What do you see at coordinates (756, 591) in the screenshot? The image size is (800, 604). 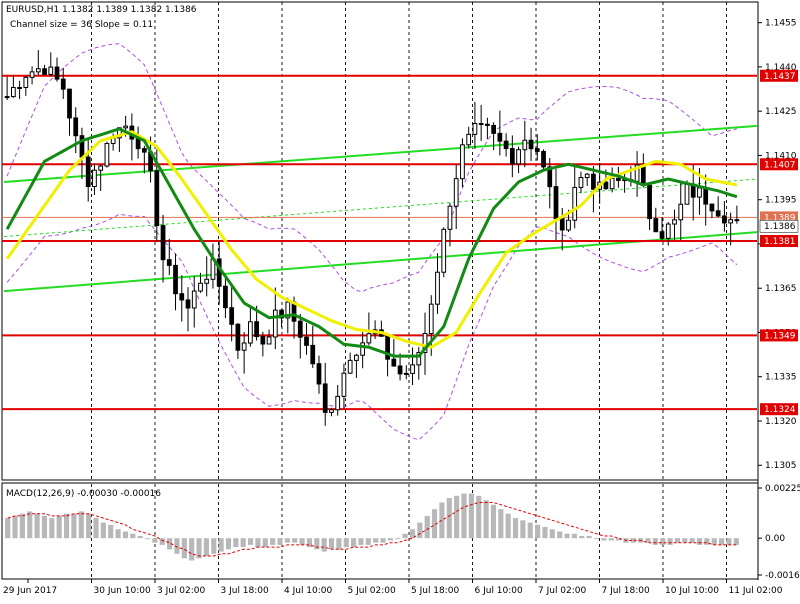 I see `time-tick-label: 11 Jul 02:00` at bounding box center [756, 591].